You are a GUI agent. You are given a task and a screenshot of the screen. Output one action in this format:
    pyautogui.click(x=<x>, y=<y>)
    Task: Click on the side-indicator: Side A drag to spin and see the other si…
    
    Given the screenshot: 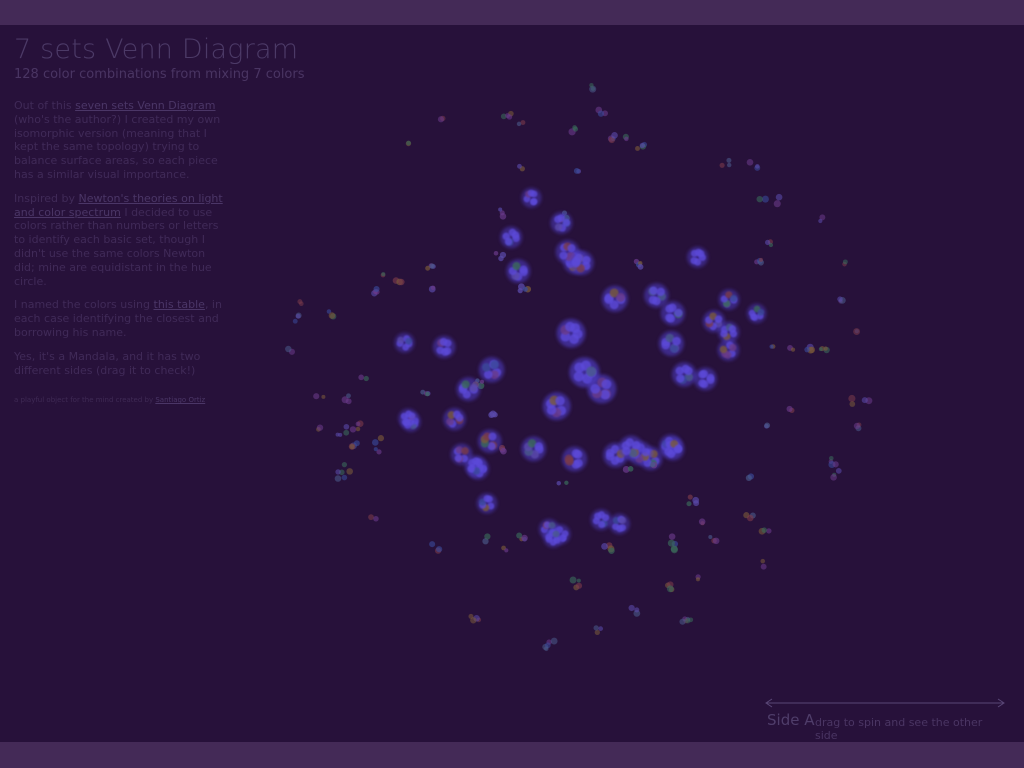 What is the action you would take?
    pyautogui.click(x=885, y=719)
    